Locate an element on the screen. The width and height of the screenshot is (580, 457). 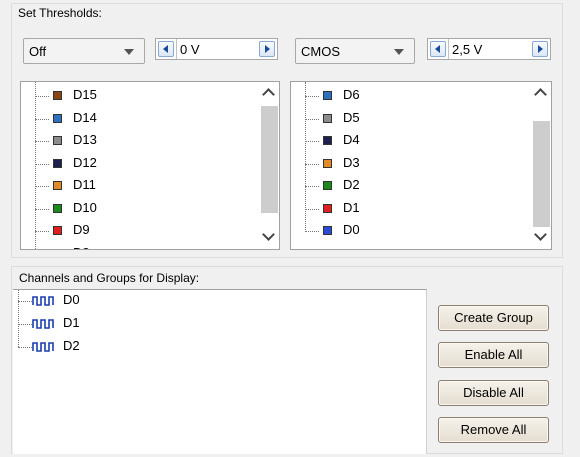
display-channel-label: D0 is located at coordinates (71, 299).